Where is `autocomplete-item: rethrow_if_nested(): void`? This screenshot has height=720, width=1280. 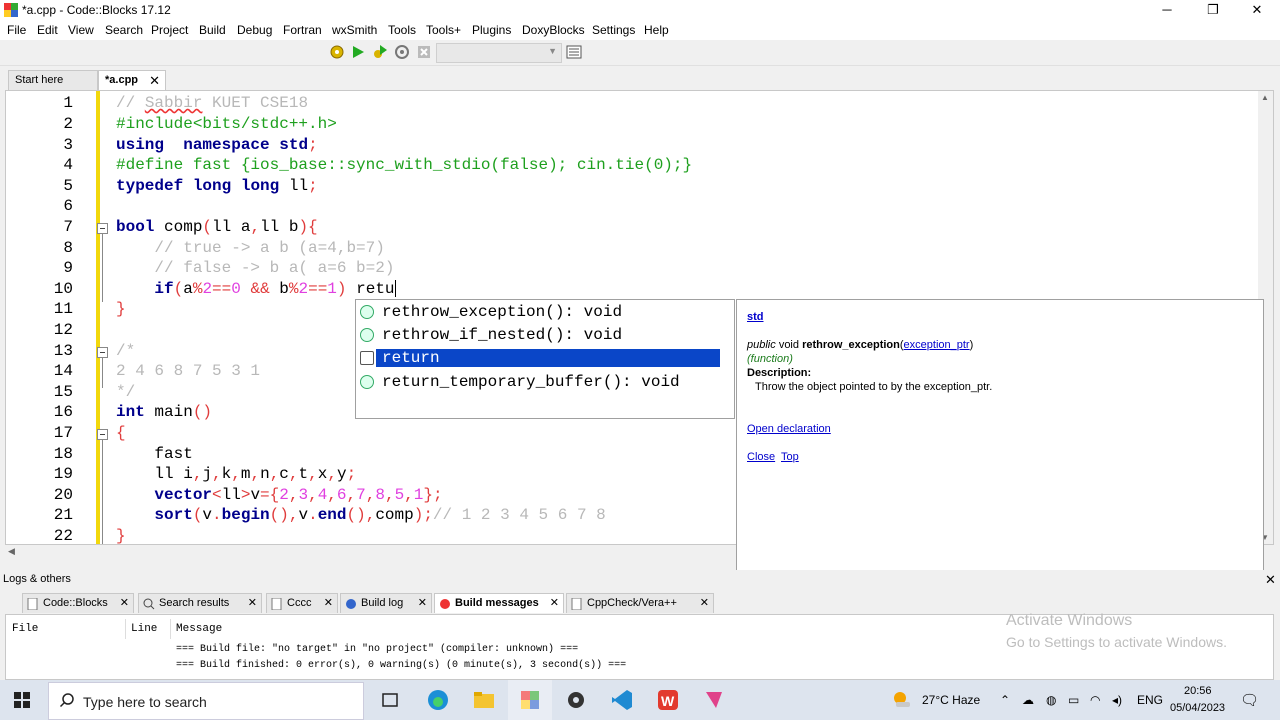
autocomplete-item: rethrow_if_nested(): void is located at coordinates (539, 335).